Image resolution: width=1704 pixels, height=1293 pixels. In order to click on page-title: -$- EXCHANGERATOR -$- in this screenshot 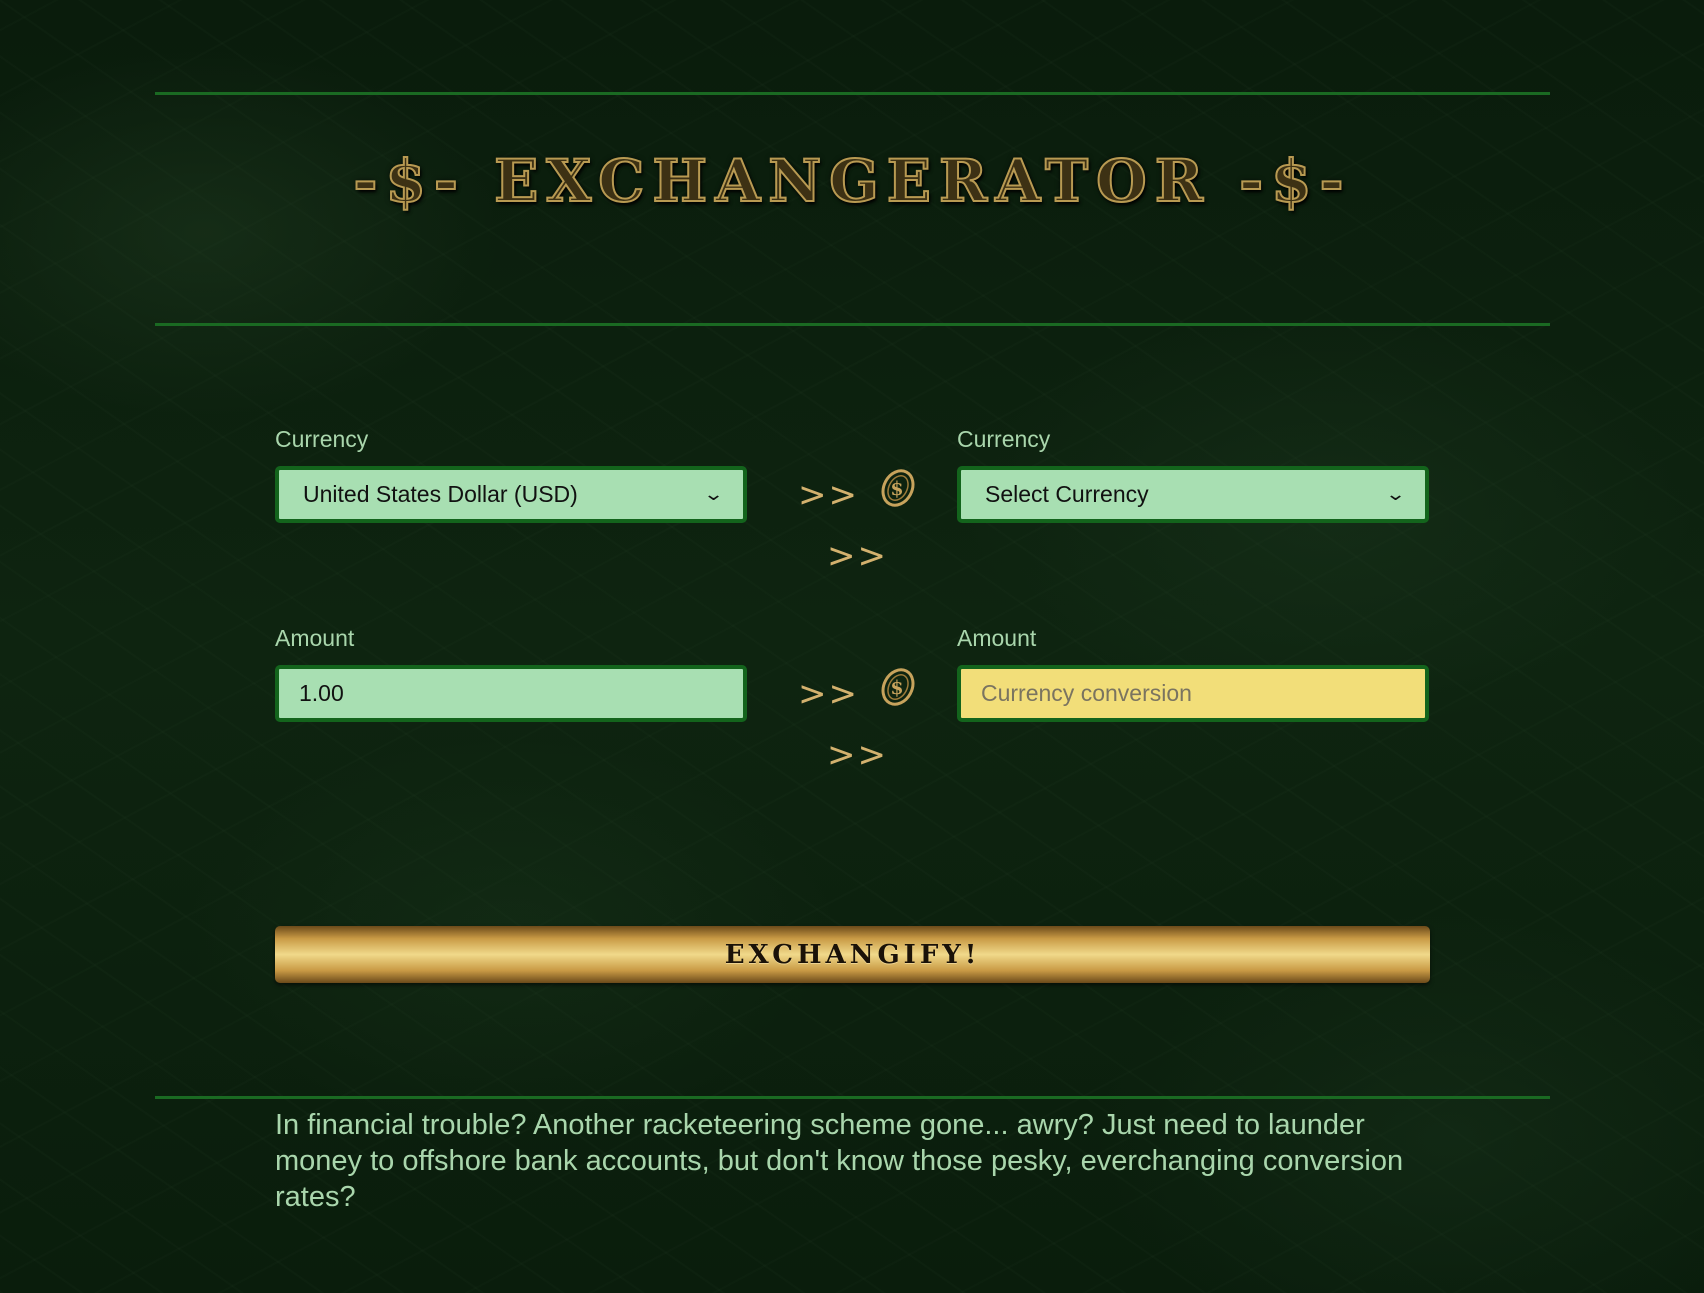, I will do `click(852, 181)`.